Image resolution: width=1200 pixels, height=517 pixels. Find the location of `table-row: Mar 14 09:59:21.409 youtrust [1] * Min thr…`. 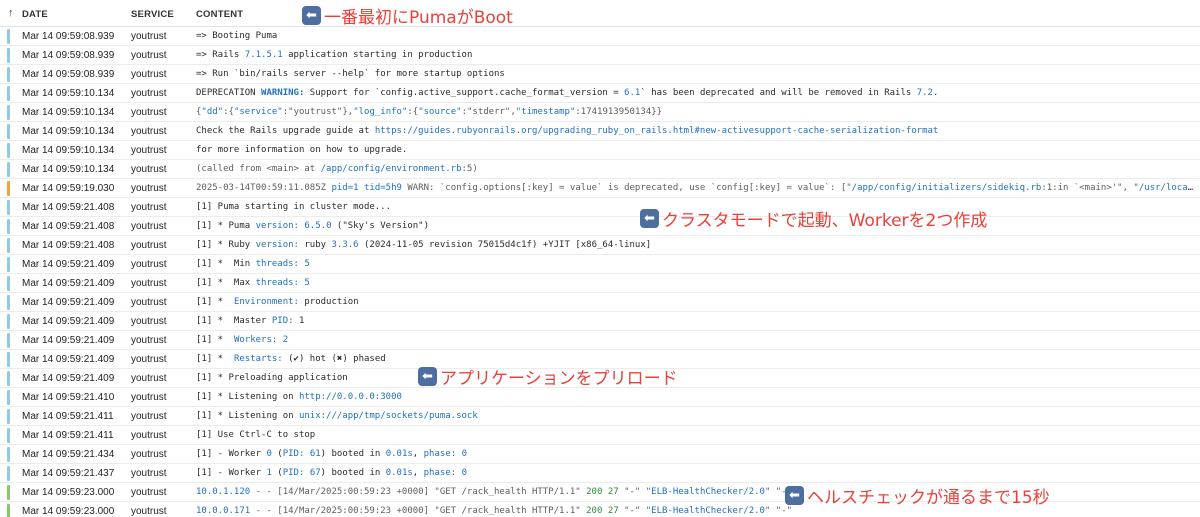

table-row: Mar 14 09:59:21.409 youtrust [1] * Min thr… is located at coordinates (600, 264).